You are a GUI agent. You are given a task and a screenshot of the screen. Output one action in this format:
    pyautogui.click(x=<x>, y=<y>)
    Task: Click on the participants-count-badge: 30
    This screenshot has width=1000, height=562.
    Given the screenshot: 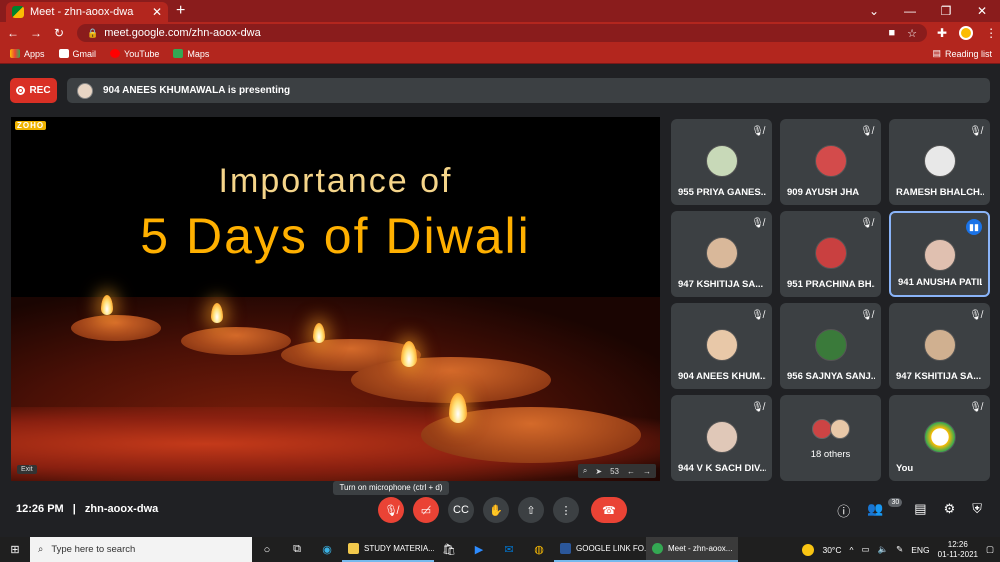 What is the action you would take?
    pyautogui.click(x=895, y=502)
    